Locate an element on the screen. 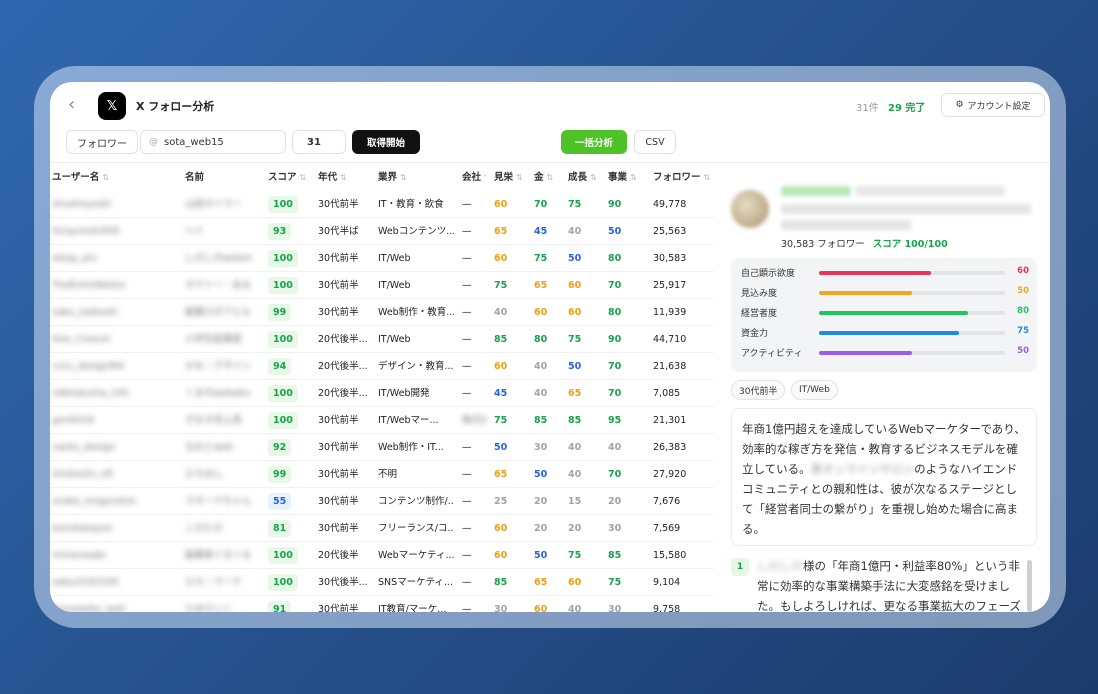  metric-label: 見込み度 is located at coordinates (759, 294).